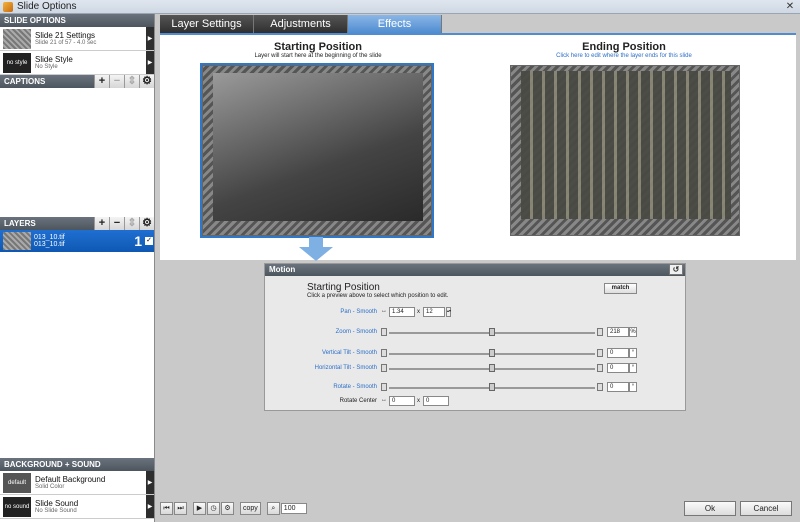 The image size is (800, 522). What do you see at coordinates (17, 38) in the screenshot?
I see `slide-thumbnail` at bounding box center [17, 38].